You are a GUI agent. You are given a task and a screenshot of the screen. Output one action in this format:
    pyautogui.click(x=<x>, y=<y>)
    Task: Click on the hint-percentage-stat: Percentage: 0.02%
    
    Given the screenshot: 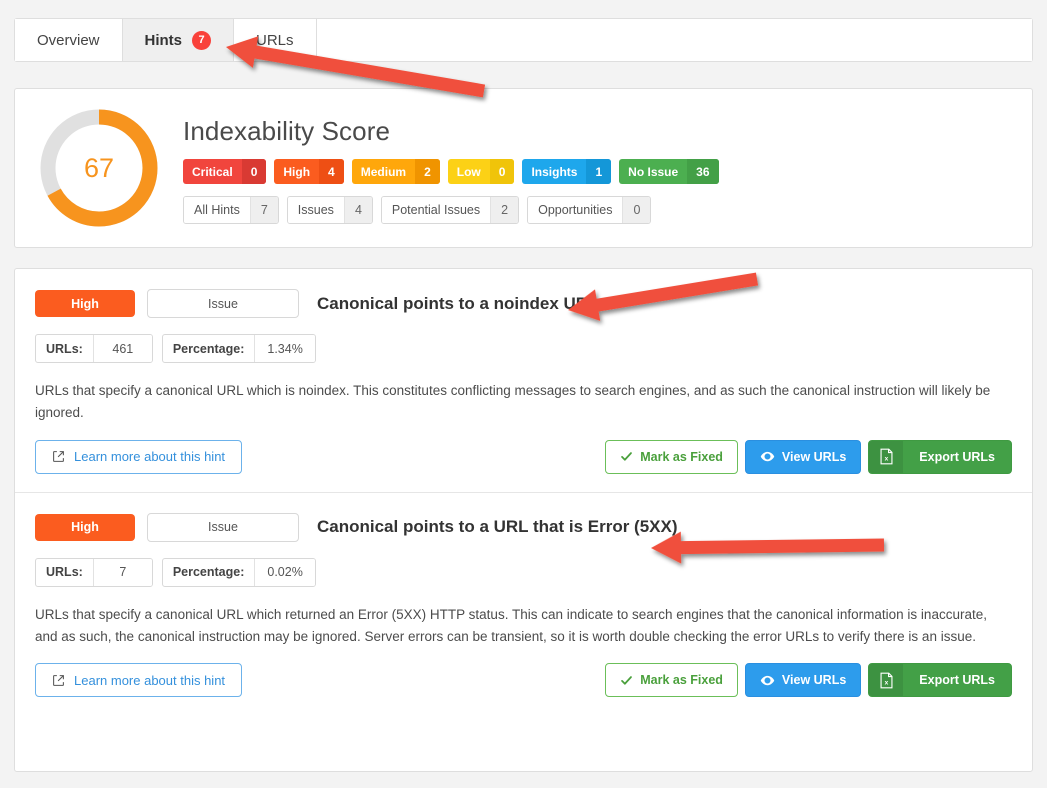 What is the action you would take?
    pyautogui.click(x=238, y=572)
    